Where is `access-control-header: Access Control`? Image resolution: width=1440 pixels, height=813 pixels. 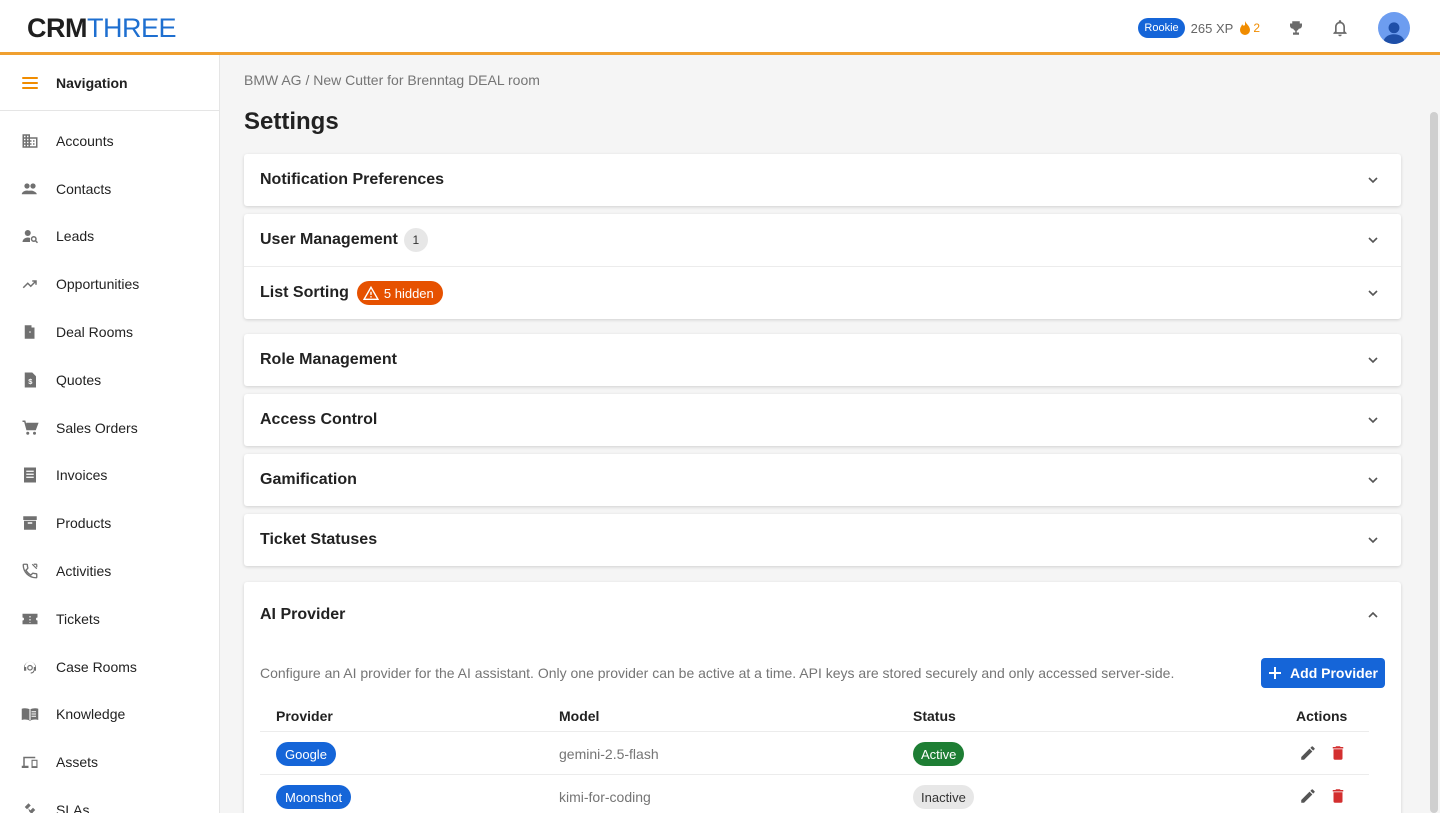
access-control-header: Access Control is located at coordinates (822, 420).